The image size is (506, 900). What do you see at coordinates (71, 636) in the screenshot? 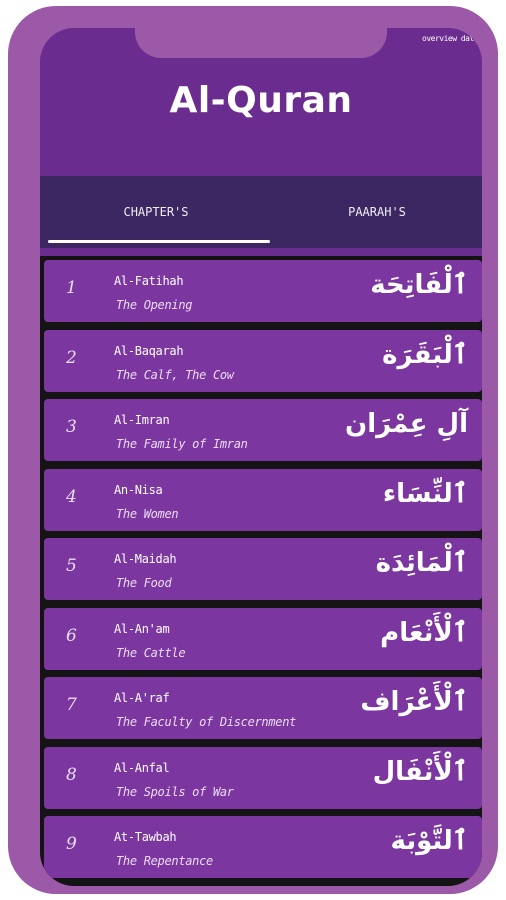
I see `chapter-number: 6` at bounding box center [71, 636].